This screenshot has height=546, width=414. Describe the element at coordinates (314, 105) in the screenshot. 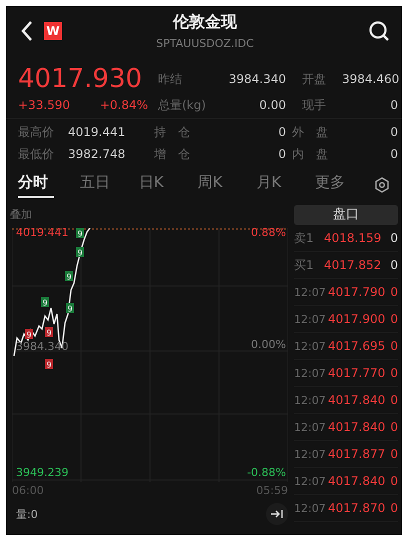

I see `stat-label: 现手` at that location.